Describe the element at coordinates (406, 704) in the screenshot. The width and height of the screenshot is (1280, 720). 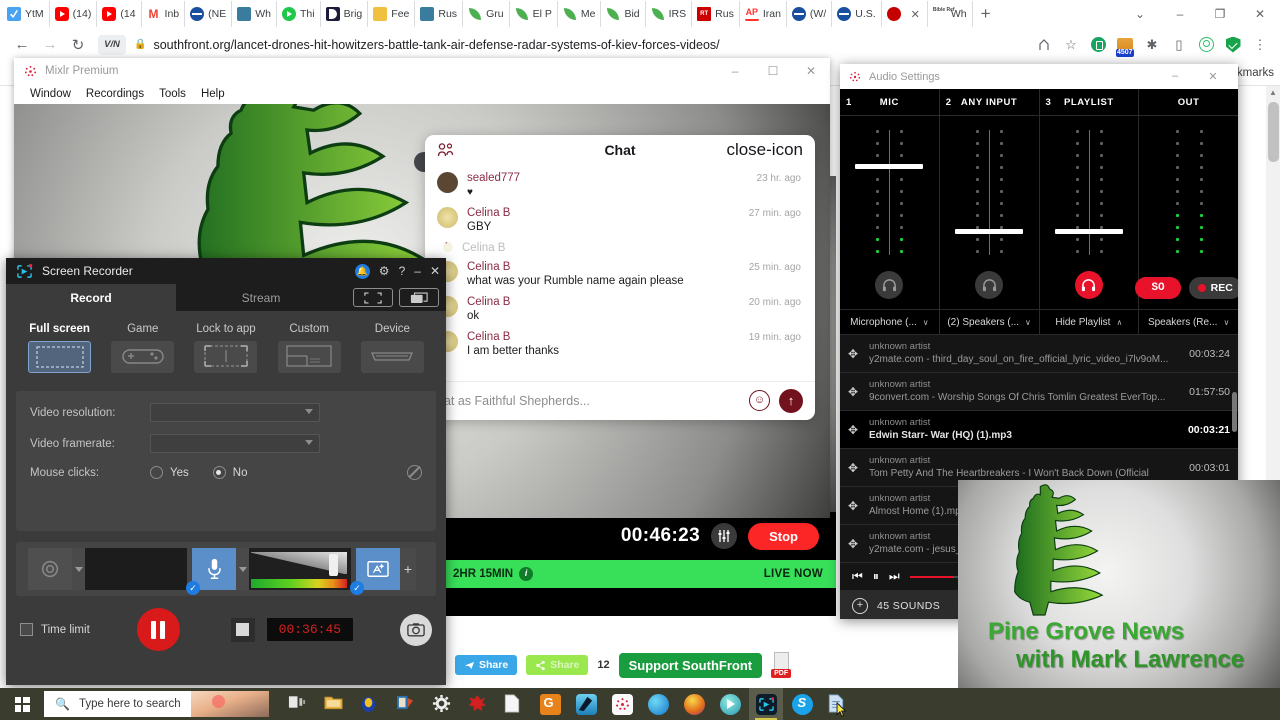
I see `taskbar-paint-app-icon` at that location.